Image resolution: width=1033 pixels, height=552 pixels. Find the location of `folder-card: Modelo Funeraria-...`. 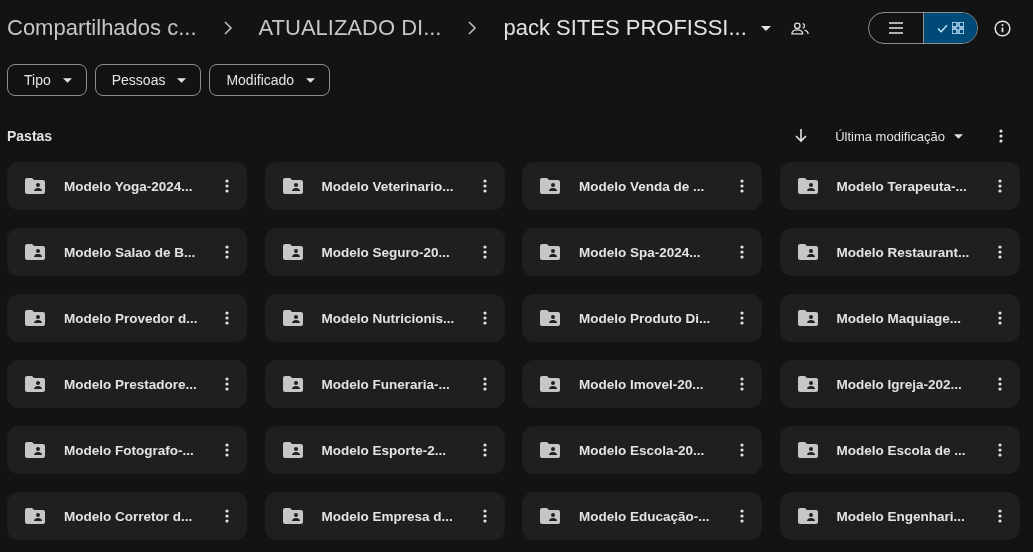

folder-card: Modelo Funeraria-... is located at coordinates (384, 384).